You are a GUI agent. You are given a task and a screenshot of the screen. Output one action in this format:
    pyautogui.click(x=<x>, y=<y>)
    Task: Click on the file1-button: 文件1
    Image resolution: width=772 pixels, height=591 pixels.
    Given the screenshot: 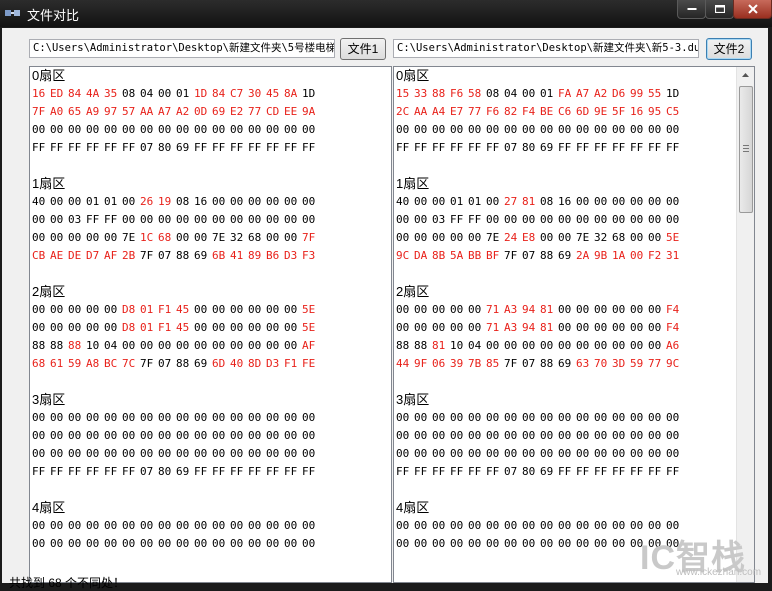 What is the action you would take?
    pyautogui.click(x=363, y=49)
    